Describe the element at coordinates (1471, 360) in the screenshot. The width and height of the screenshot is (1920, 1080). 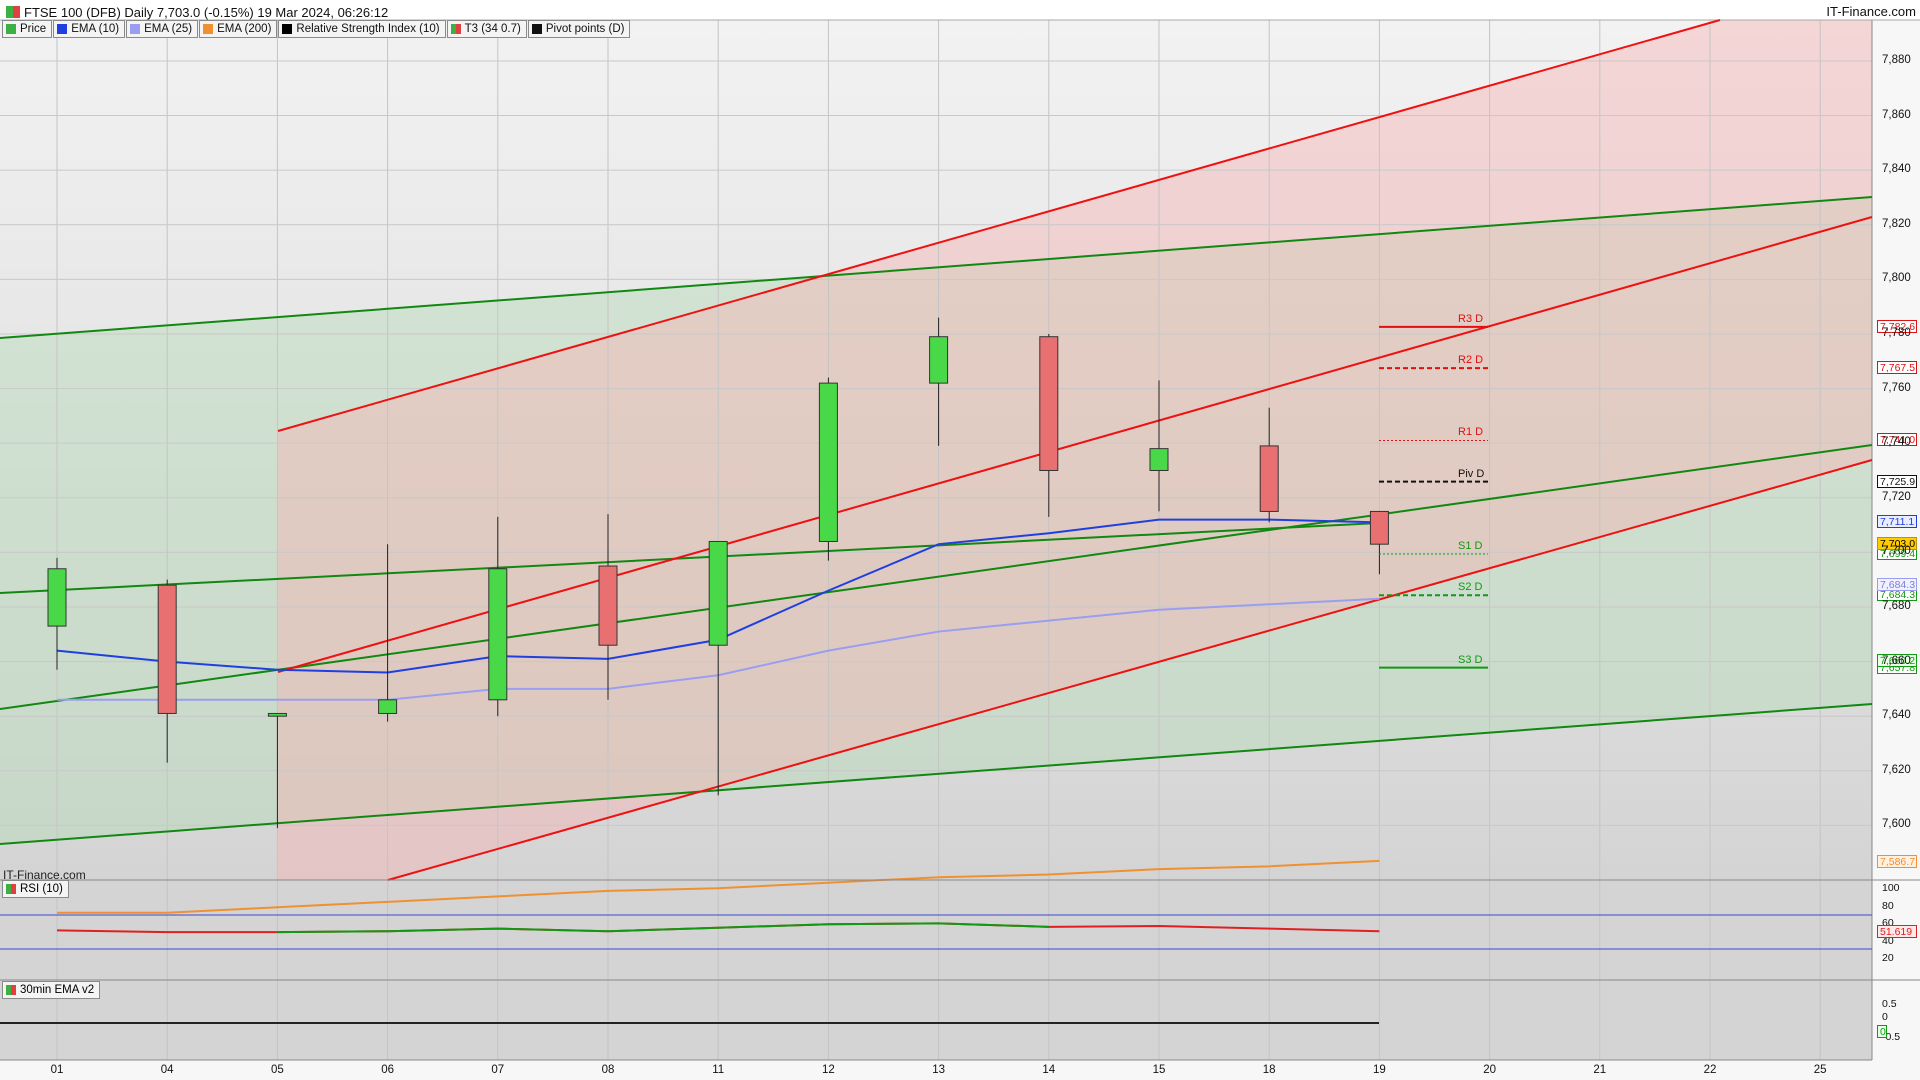
I see `pivot-label: R2 D` at that location.